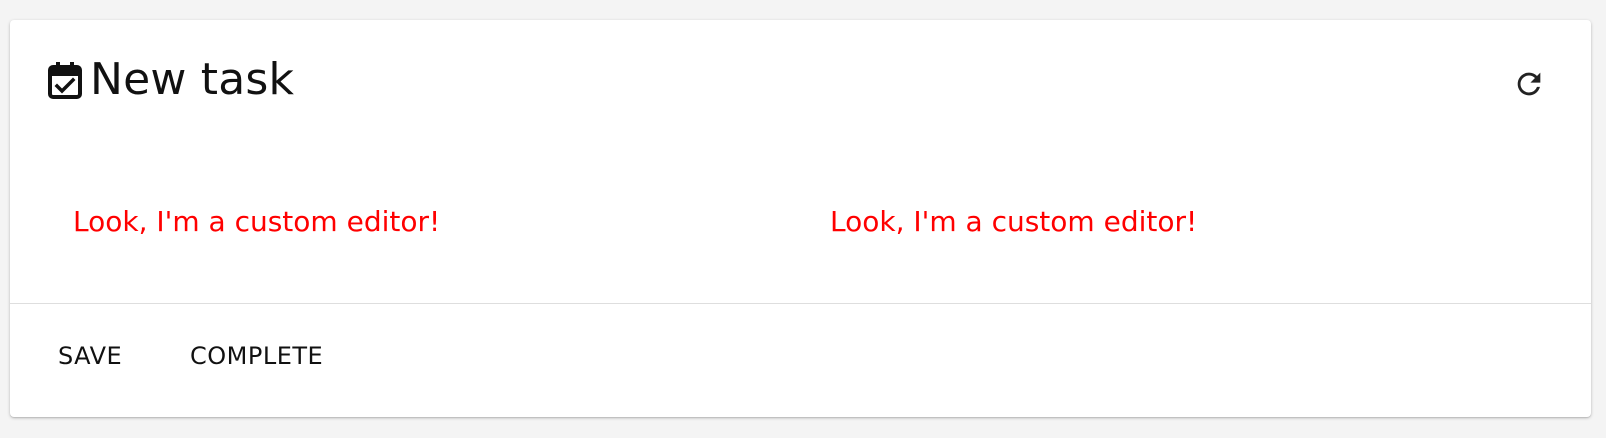 The image size is (1606, 438). Describe the element at coordinates (65, 80) in the screenshot. I see `calendar-check-icon` at that location.